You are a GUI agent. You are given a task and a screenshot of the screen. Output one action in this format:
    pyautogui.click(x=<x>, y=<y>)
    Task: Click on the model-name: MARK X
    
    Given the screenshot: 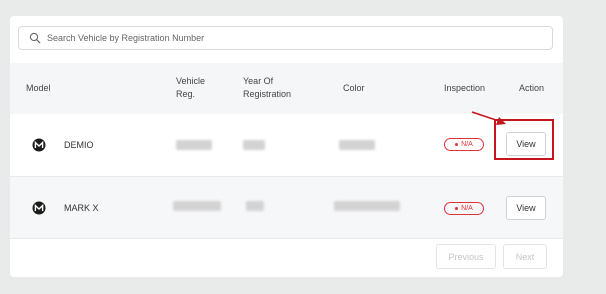 What is the action you would take?
    pyautogui.click(x=81, y=208)
    